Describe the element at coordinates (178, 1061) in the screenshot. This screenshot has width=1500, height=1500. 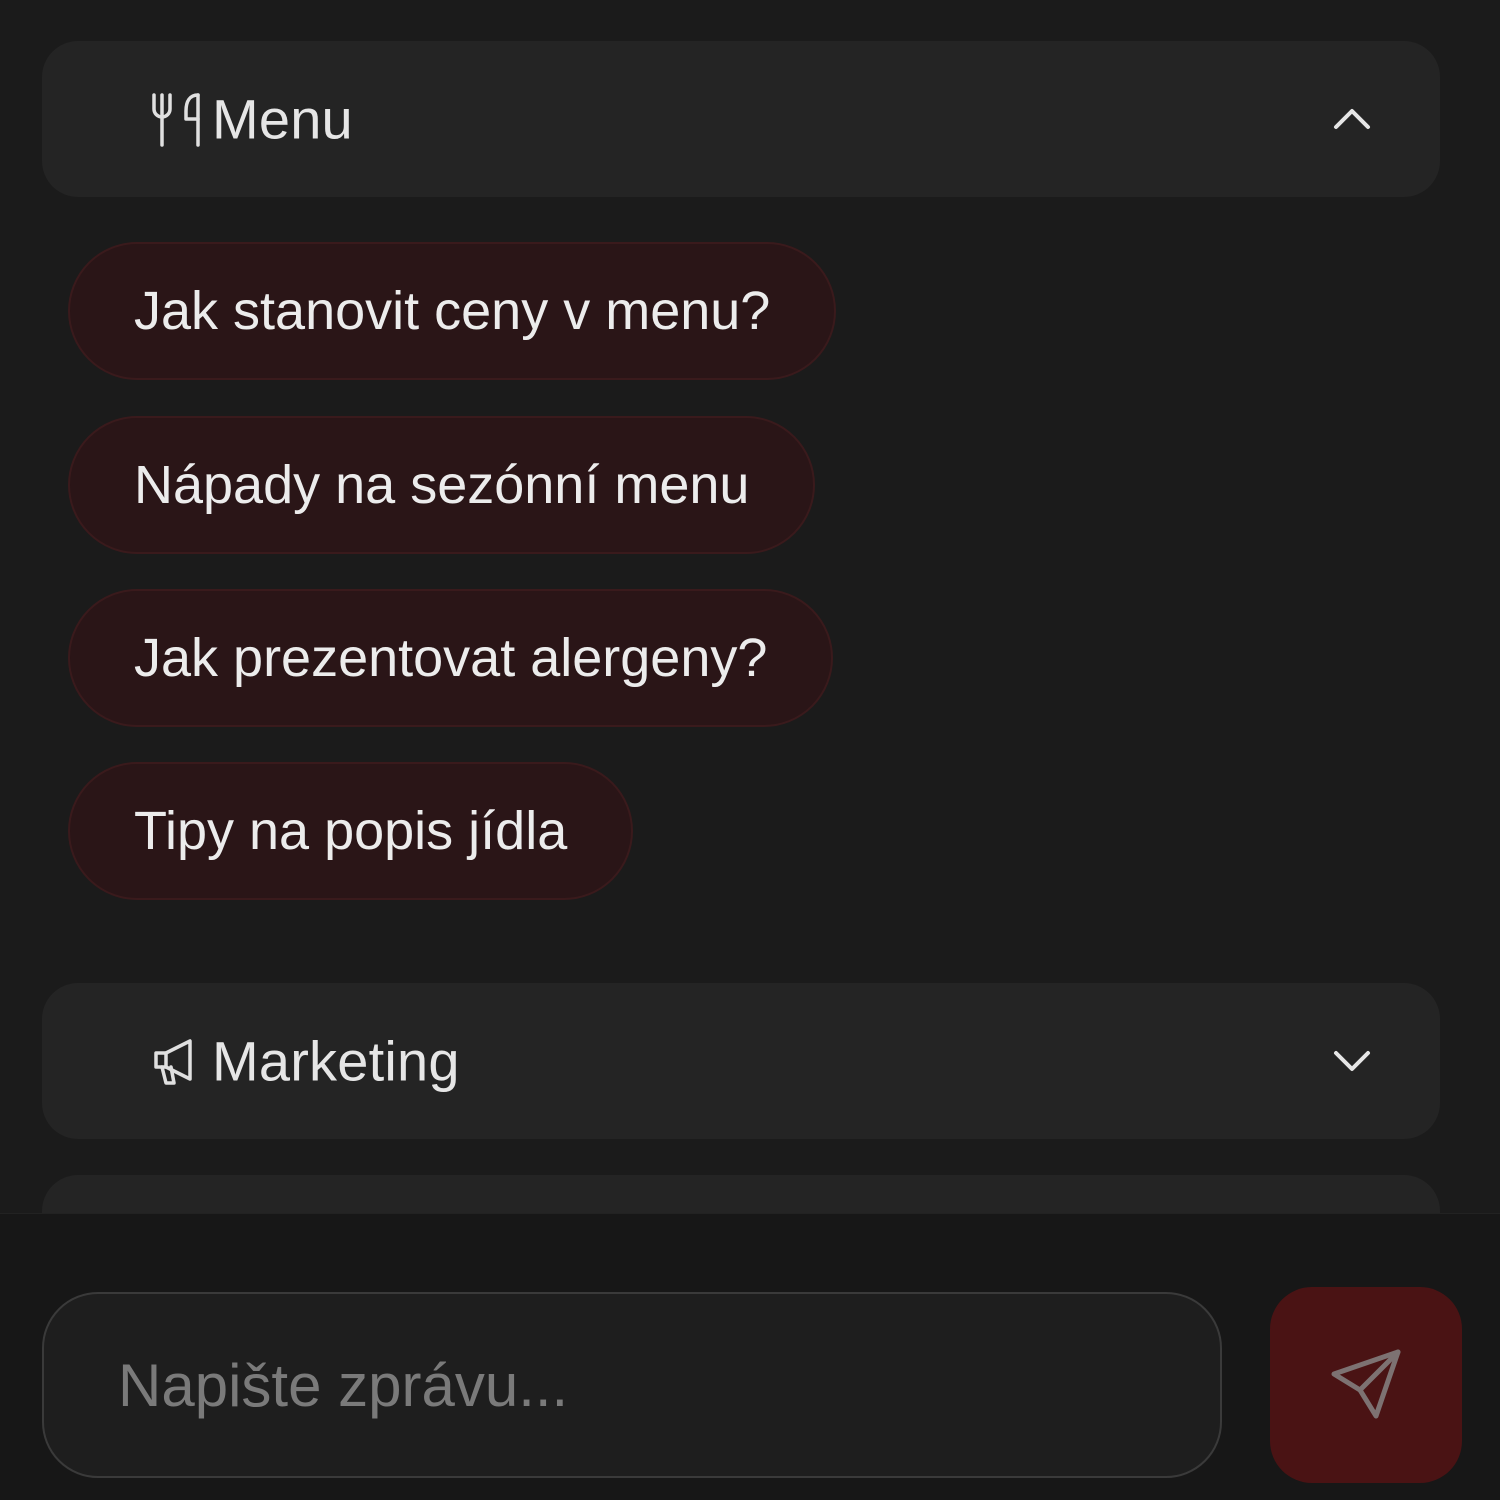
I see `megaphone-icon` at that location.